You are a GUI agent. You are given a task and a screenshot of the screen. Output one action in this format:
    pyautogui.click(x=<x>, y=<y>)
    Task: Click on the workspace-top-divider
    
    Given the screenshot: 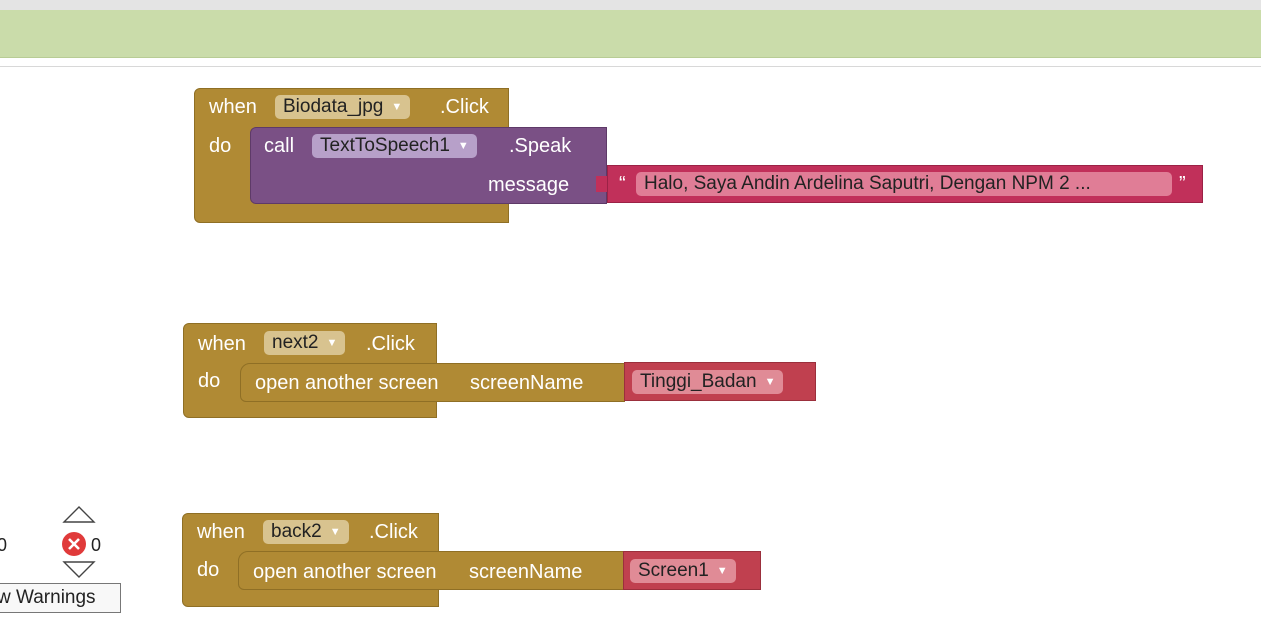 What is the action you would take?
    pyautogui.click(x=630, y=66)
    